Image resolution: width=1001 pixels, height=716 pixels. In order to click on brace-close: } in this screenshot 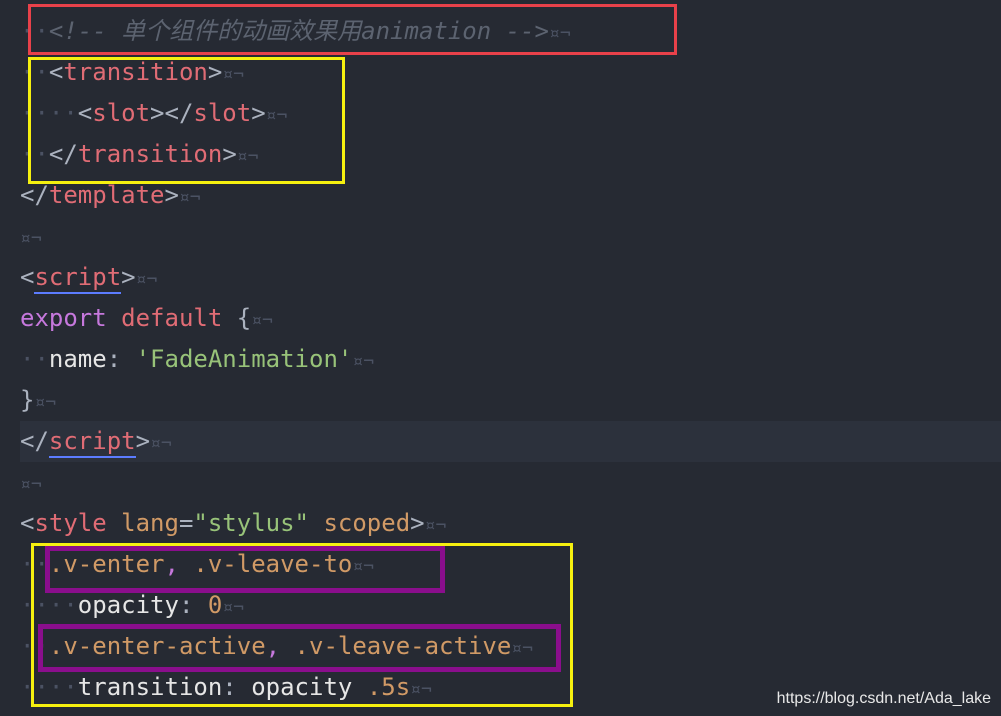, I will do `click(27, 400)`.